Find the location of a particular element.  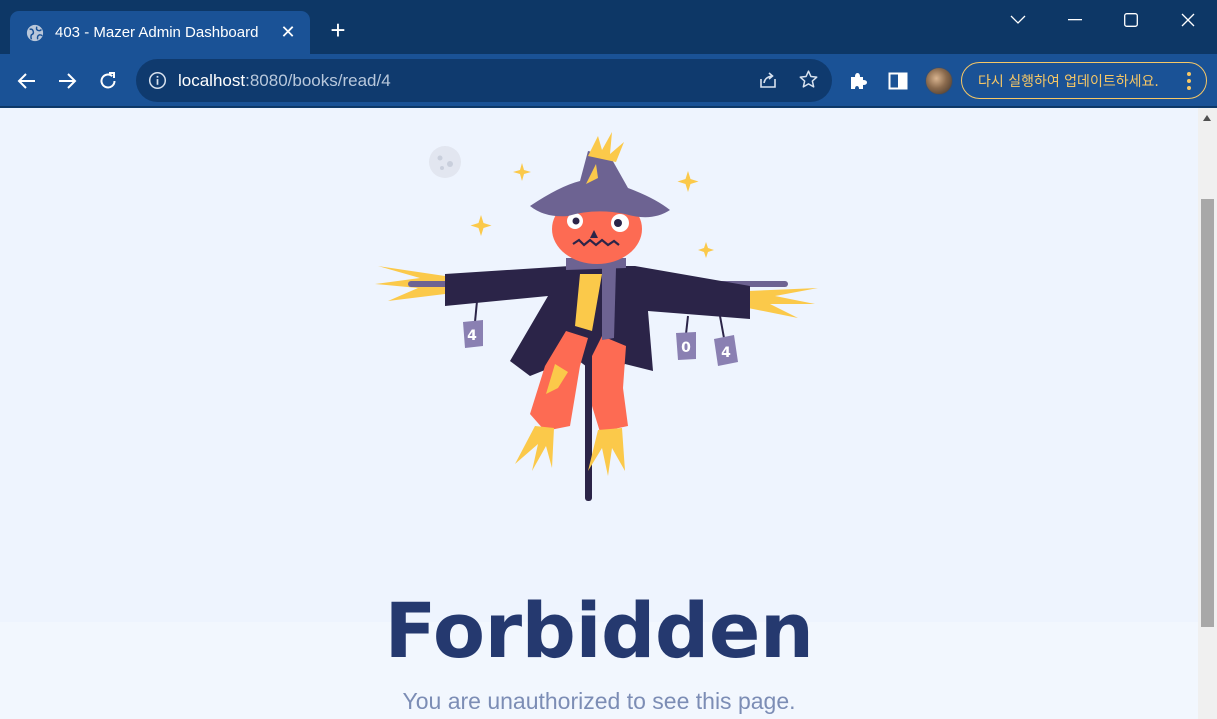

back-arrow-icon is located at coordinates (27, 81).